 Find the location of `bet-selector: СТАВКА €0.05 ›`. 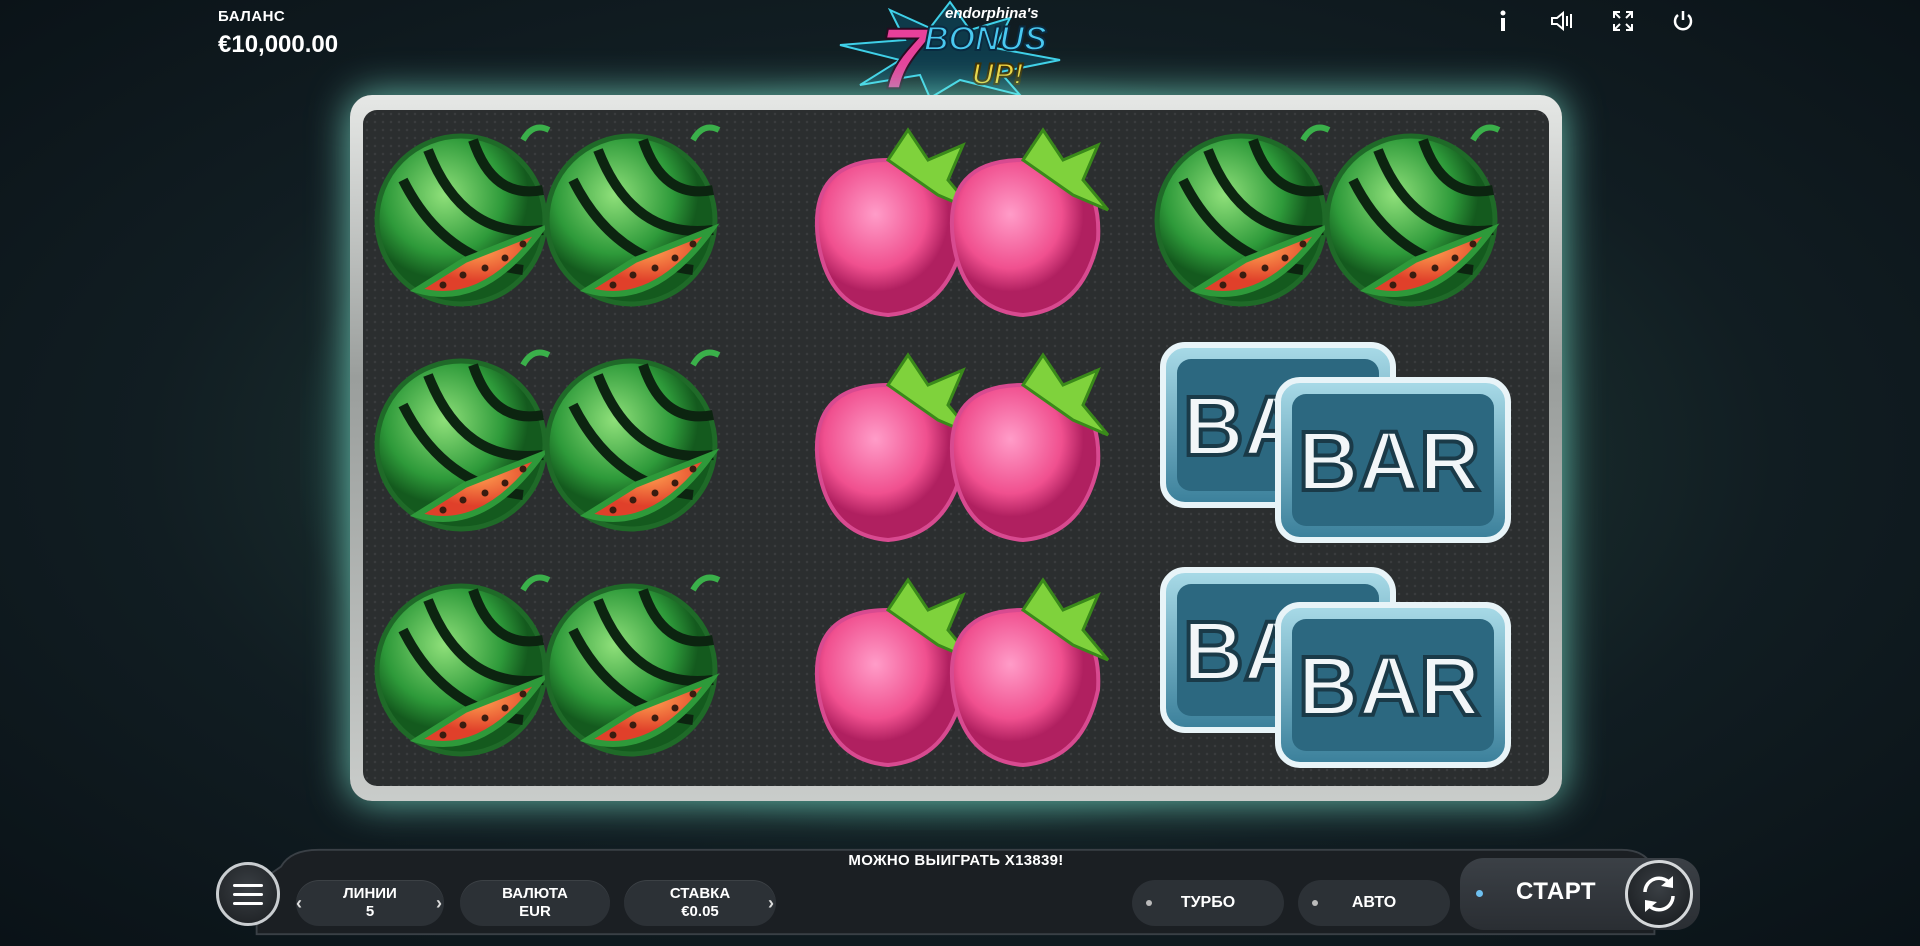

bet-selector: СТАВКА €0.05 › is located at coordinates (700, 903).